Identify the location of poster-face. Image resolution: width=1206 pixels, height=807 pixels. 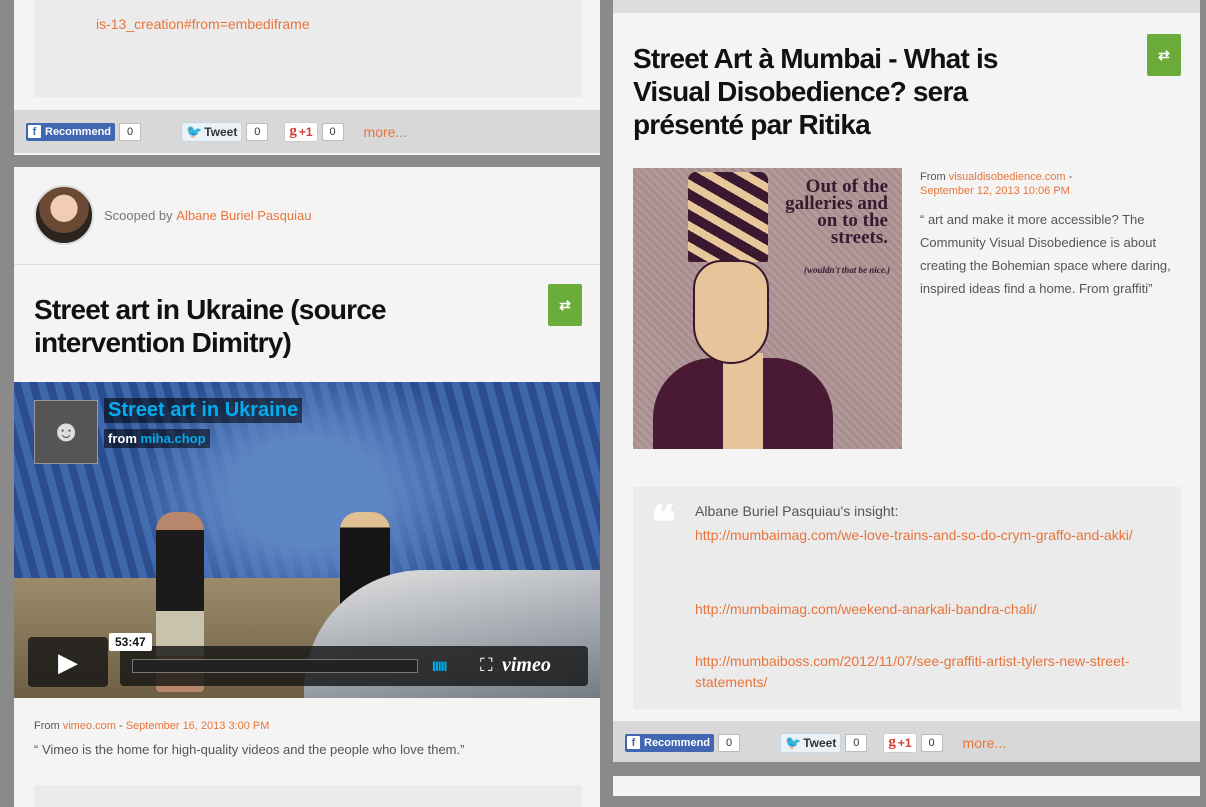
(731, 312).